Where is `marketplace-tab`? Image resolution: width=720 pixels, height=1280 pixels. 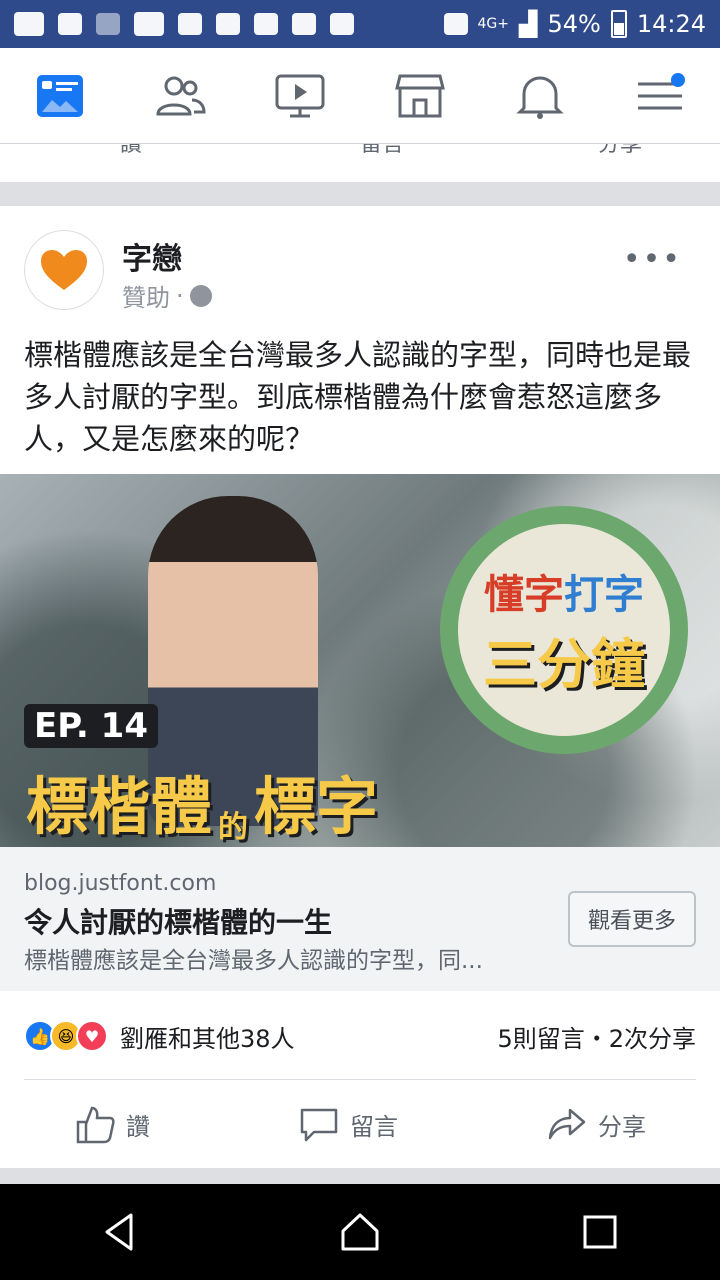
marketplace-tab is located at coordinates (420, 96).